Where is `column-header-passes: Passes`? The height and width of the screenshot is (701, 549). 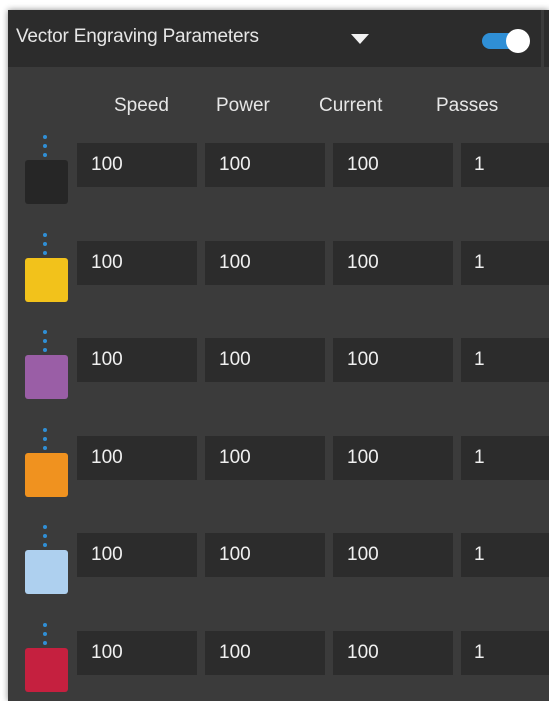 column-header-passes: Passes is located at coordinates (467, 105).